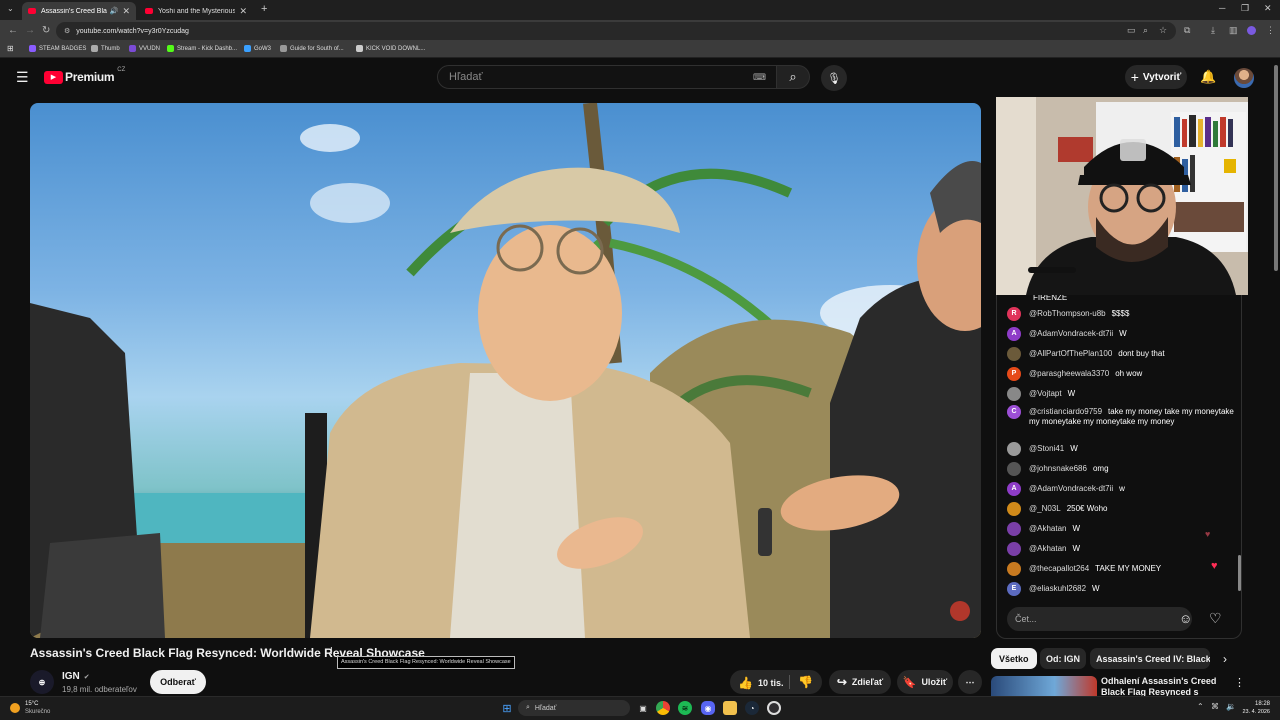  What do you see at coordinates (1014, 314) in the screenshot?
I see `chat-avatar: R` at bounding box center [1014, 314].